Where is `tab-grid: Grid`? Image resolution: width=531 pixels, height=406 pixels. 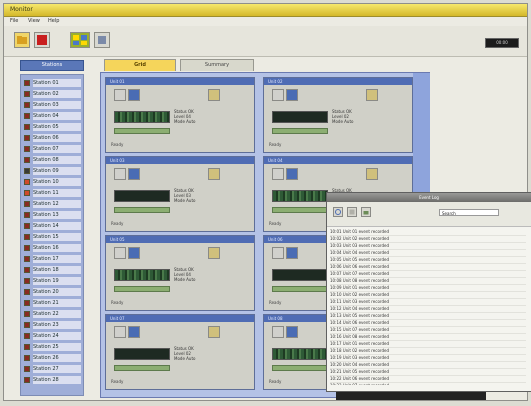
tab-grid: Grid is located at coordinates (140, 65).